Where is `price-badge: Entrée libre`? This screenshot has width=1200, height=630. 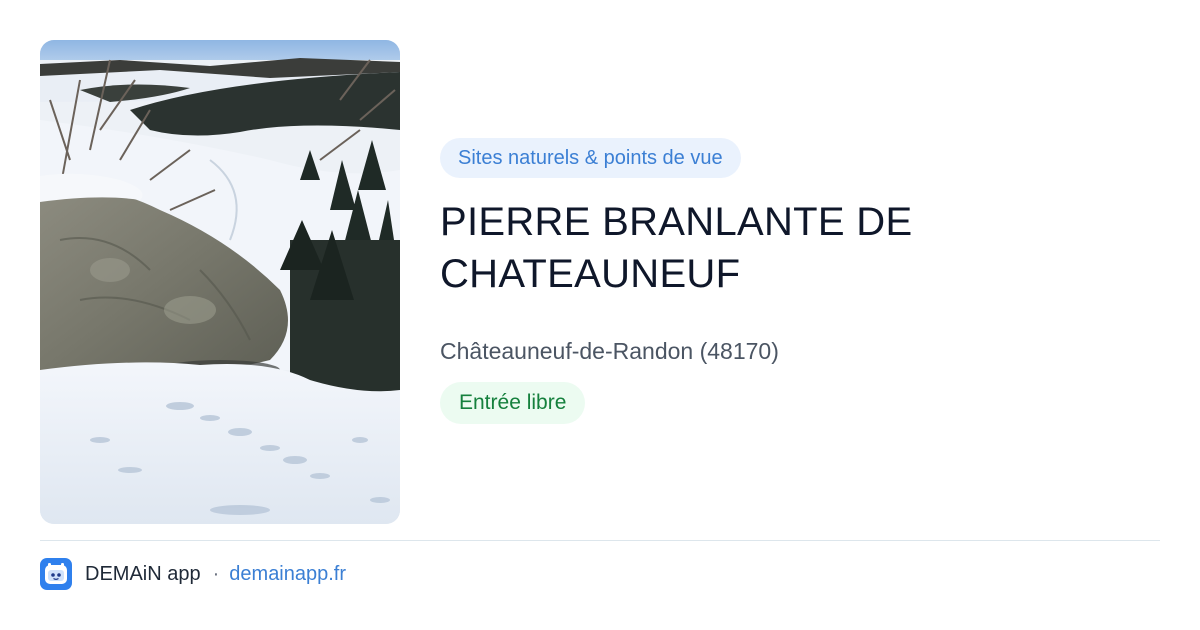 price-badge: Entrée libre is located at coordinates (513, 403).